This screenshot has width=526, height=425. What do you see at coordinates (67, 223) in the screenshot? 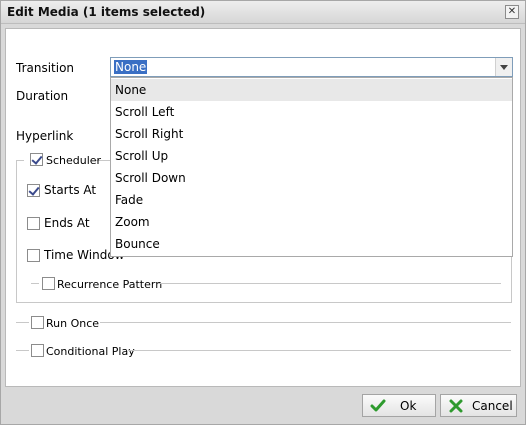
I see `ends-at-label: Ends At` at bounding box center [67, 223].